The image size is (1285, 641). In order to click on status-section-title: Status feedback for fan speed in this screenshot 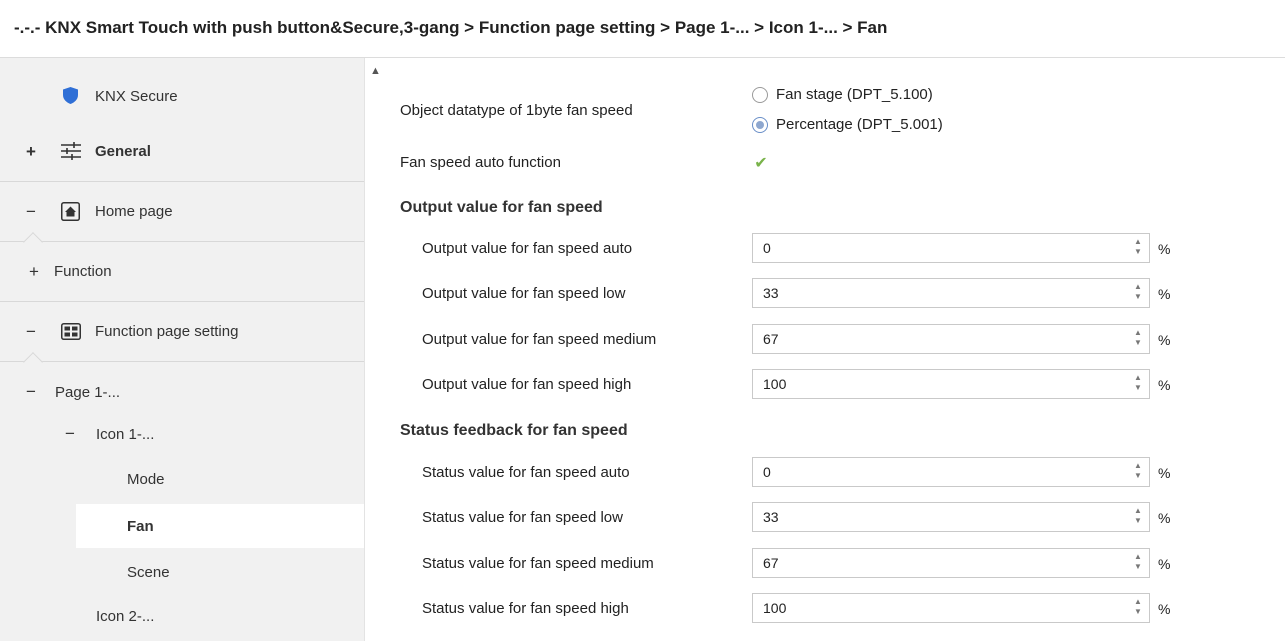, I will do `click(514, 430)`.